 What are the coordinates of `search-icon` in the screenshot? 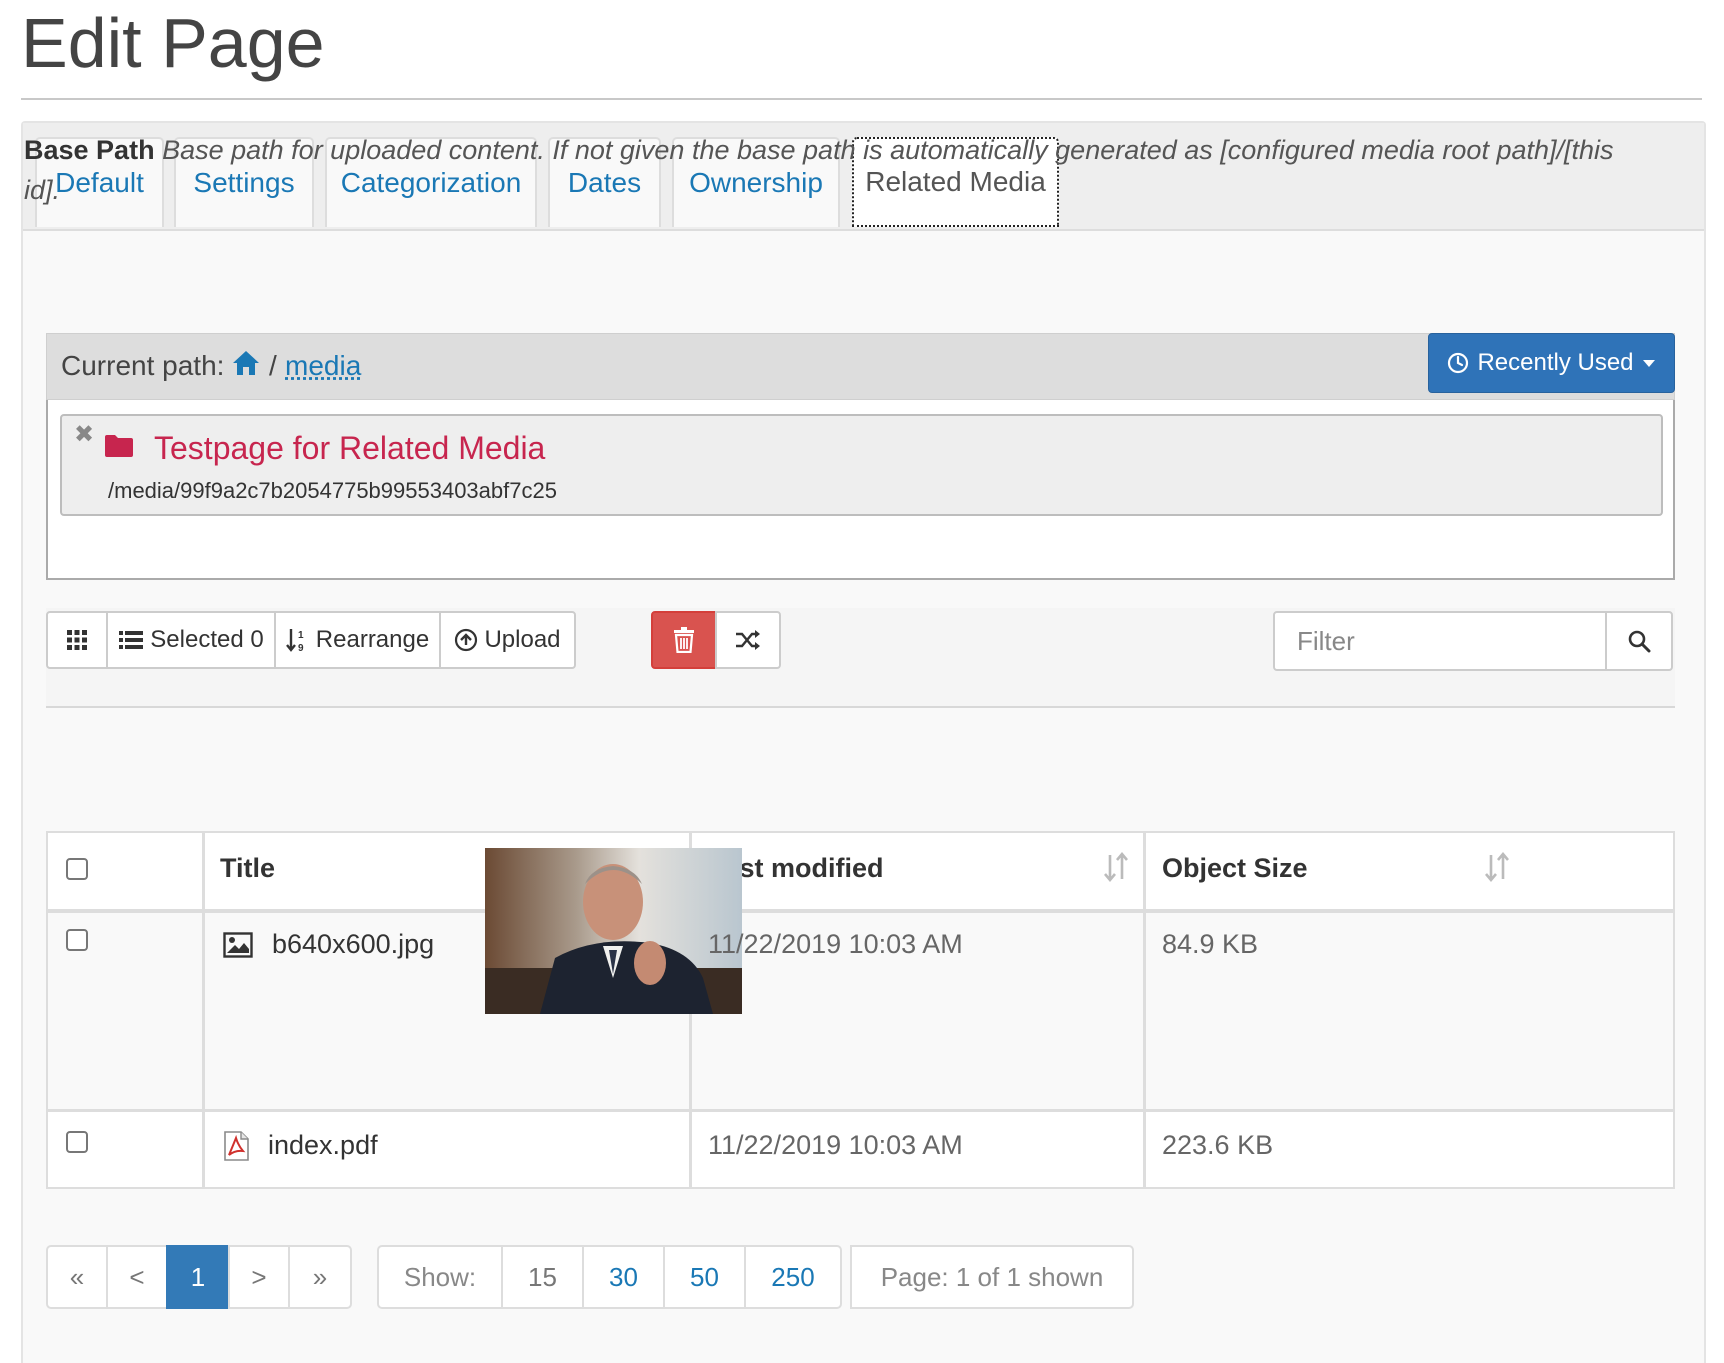 It's located at (1639, 641).